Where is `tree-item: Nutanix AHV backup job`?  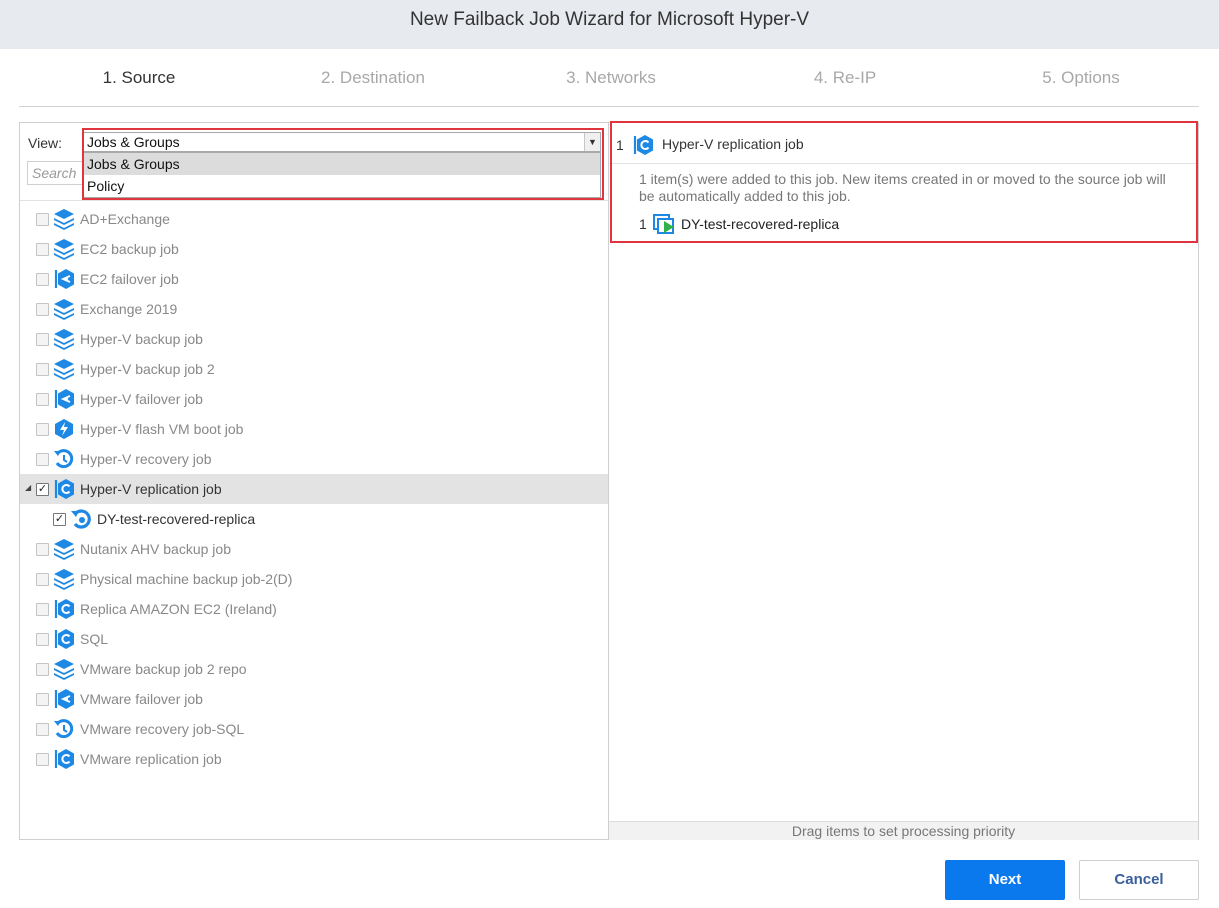
tree-item: Nutanix AHV backup job is located at coordinates (314, 549).